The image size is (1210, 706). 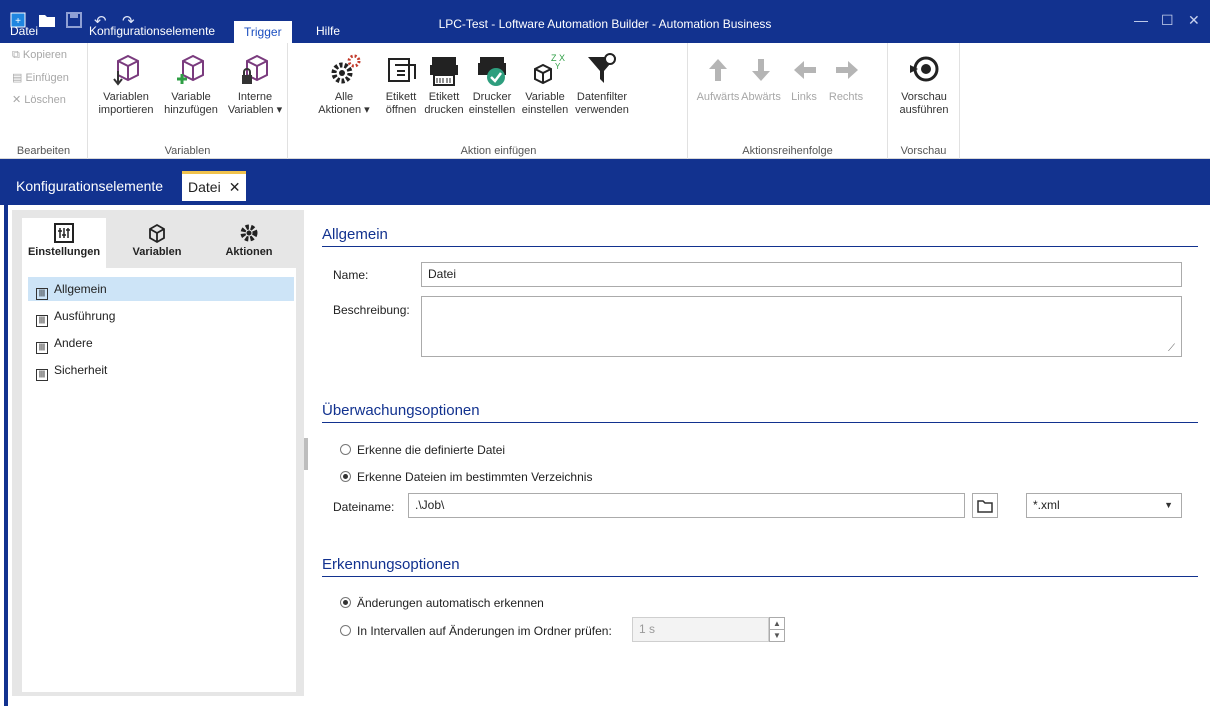 What do you see at coordinates (161, 370) in the screenshot?
I see `nav-item-sicherheit: ||| Sicherheit` at bounding box center [161, 370].